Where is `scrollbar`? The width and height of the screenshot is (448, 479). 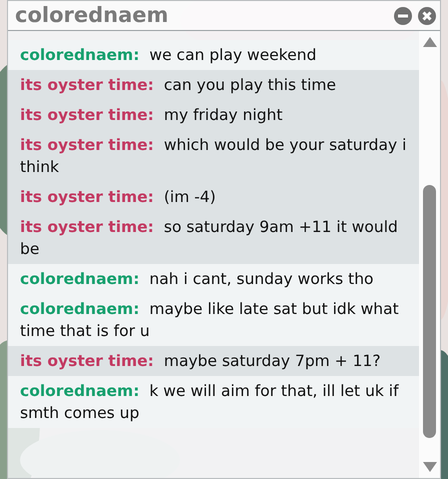
scrollbar is located at coordinates (429, 254).